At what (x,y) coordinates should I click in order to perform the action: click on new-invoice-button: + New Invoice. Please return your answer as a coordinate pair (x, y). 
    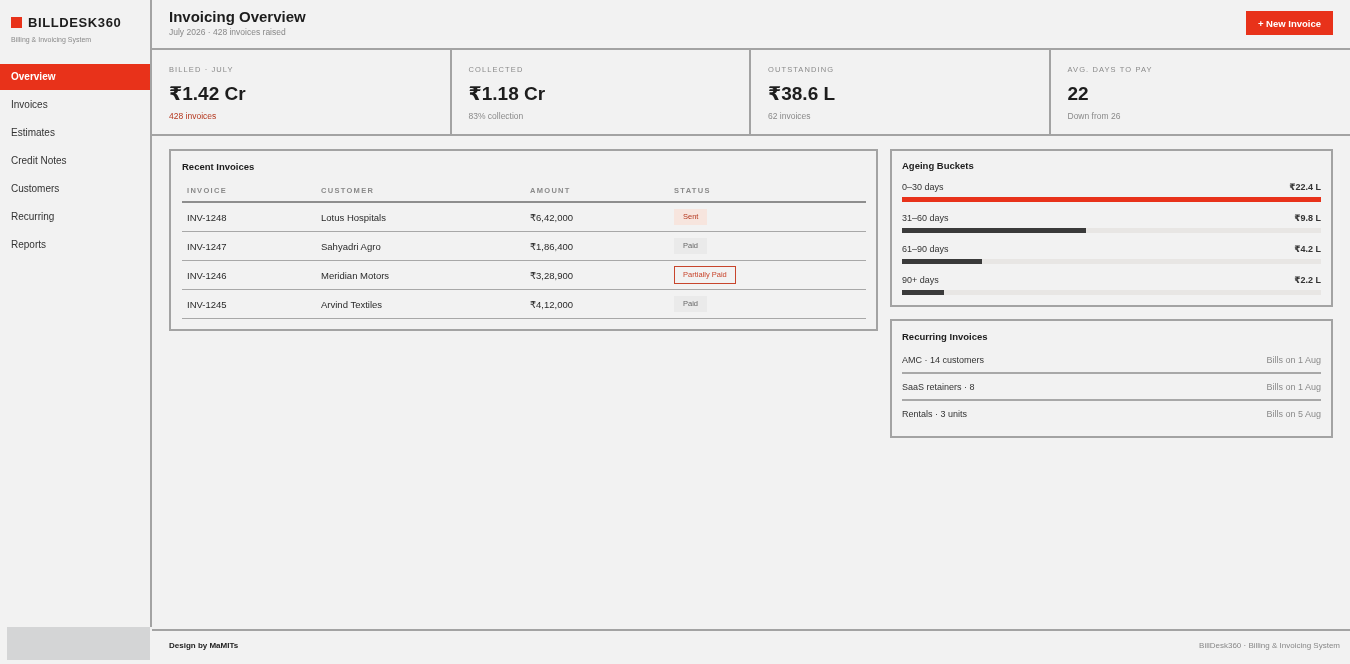
    Looking at the image, I should click on (1289, 23).